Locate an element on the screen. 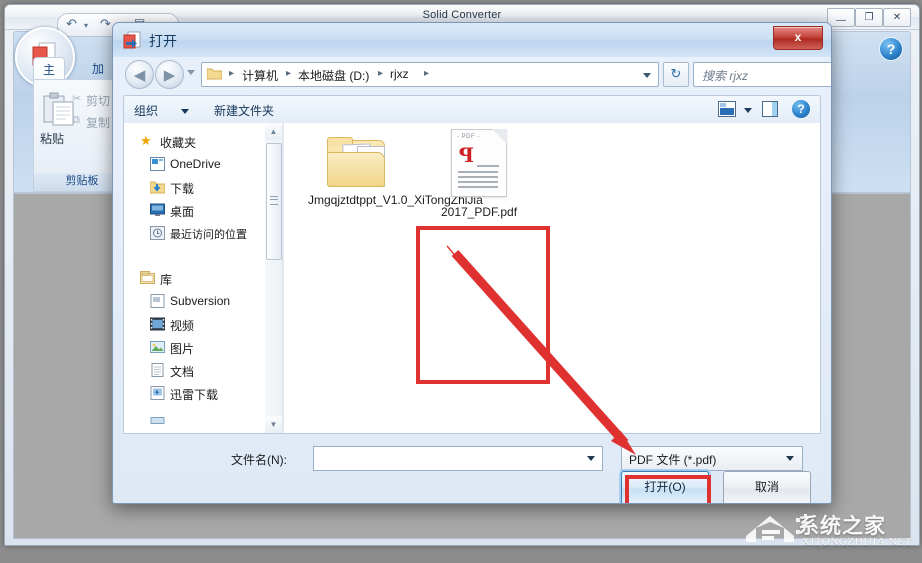 The image size is (922, 563). recent-locations-icon is located at coordinates (191, 72).